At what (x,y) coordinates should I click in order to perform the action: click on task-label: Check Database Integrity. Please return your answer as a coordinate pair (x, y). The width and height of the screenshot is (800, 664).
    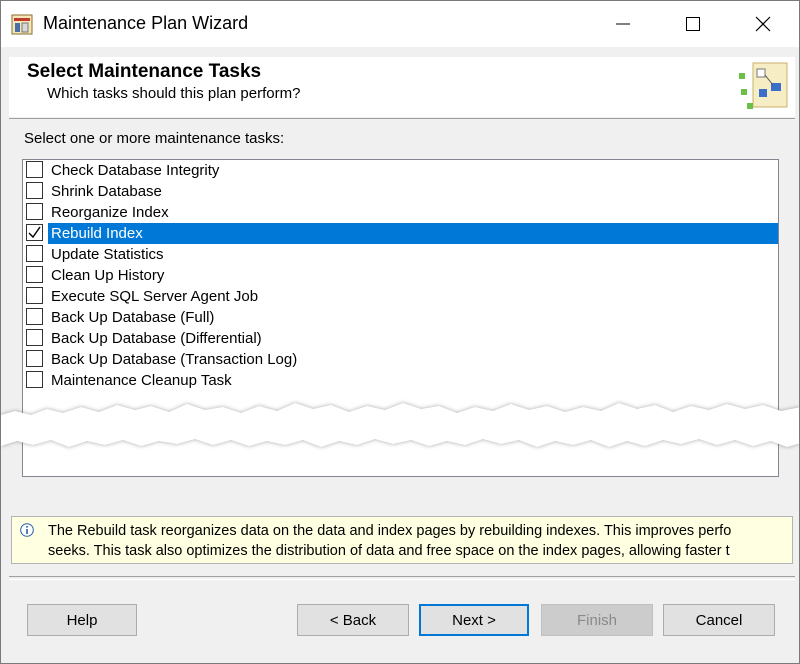
    Looking at the image, I should click on (135, 170).